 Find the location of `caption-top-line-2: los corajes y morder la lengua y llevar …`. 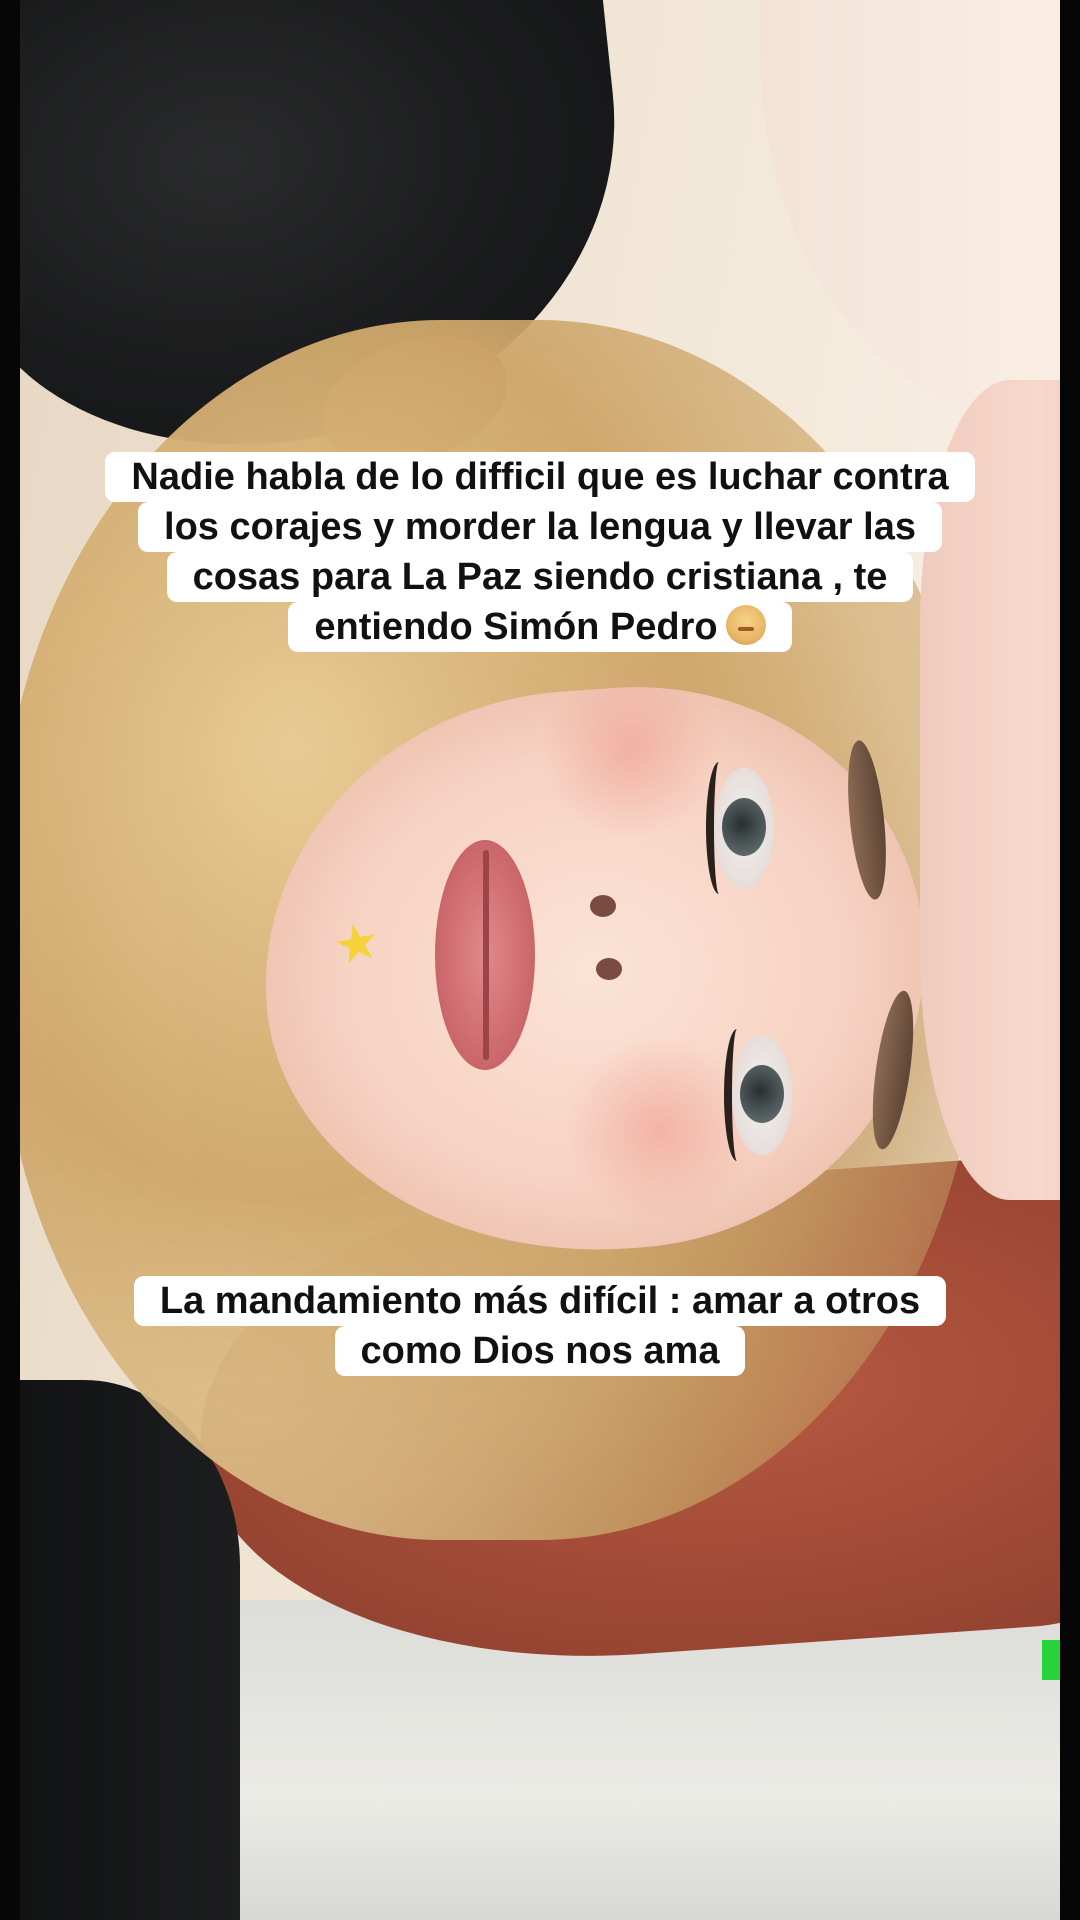

caption-top-line-2: los corajes y morder la lengua y llevar … is located at coordinates (540, 527).